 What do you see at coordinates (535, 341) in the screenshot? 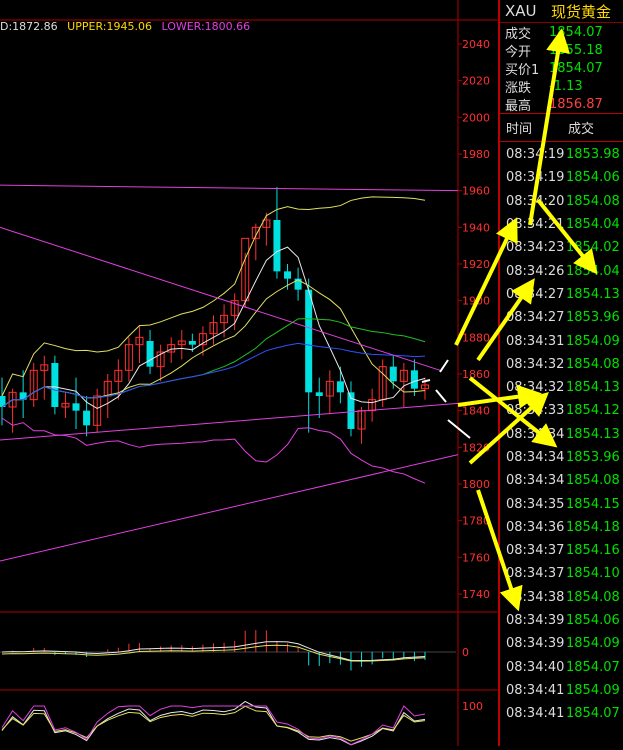
I see `tick-time: 08:34:31` at bounding box center [535, 341].